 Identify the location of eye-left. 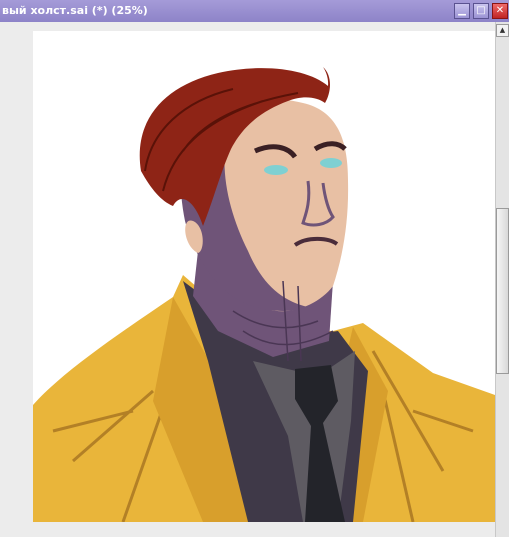
(276, 170).